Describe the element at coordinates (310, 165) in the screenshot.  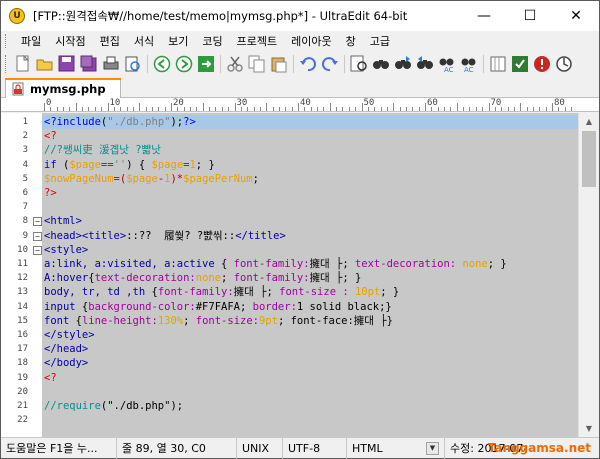
I see `code-cell: if ($page=='') { $page=1; }` at that location.